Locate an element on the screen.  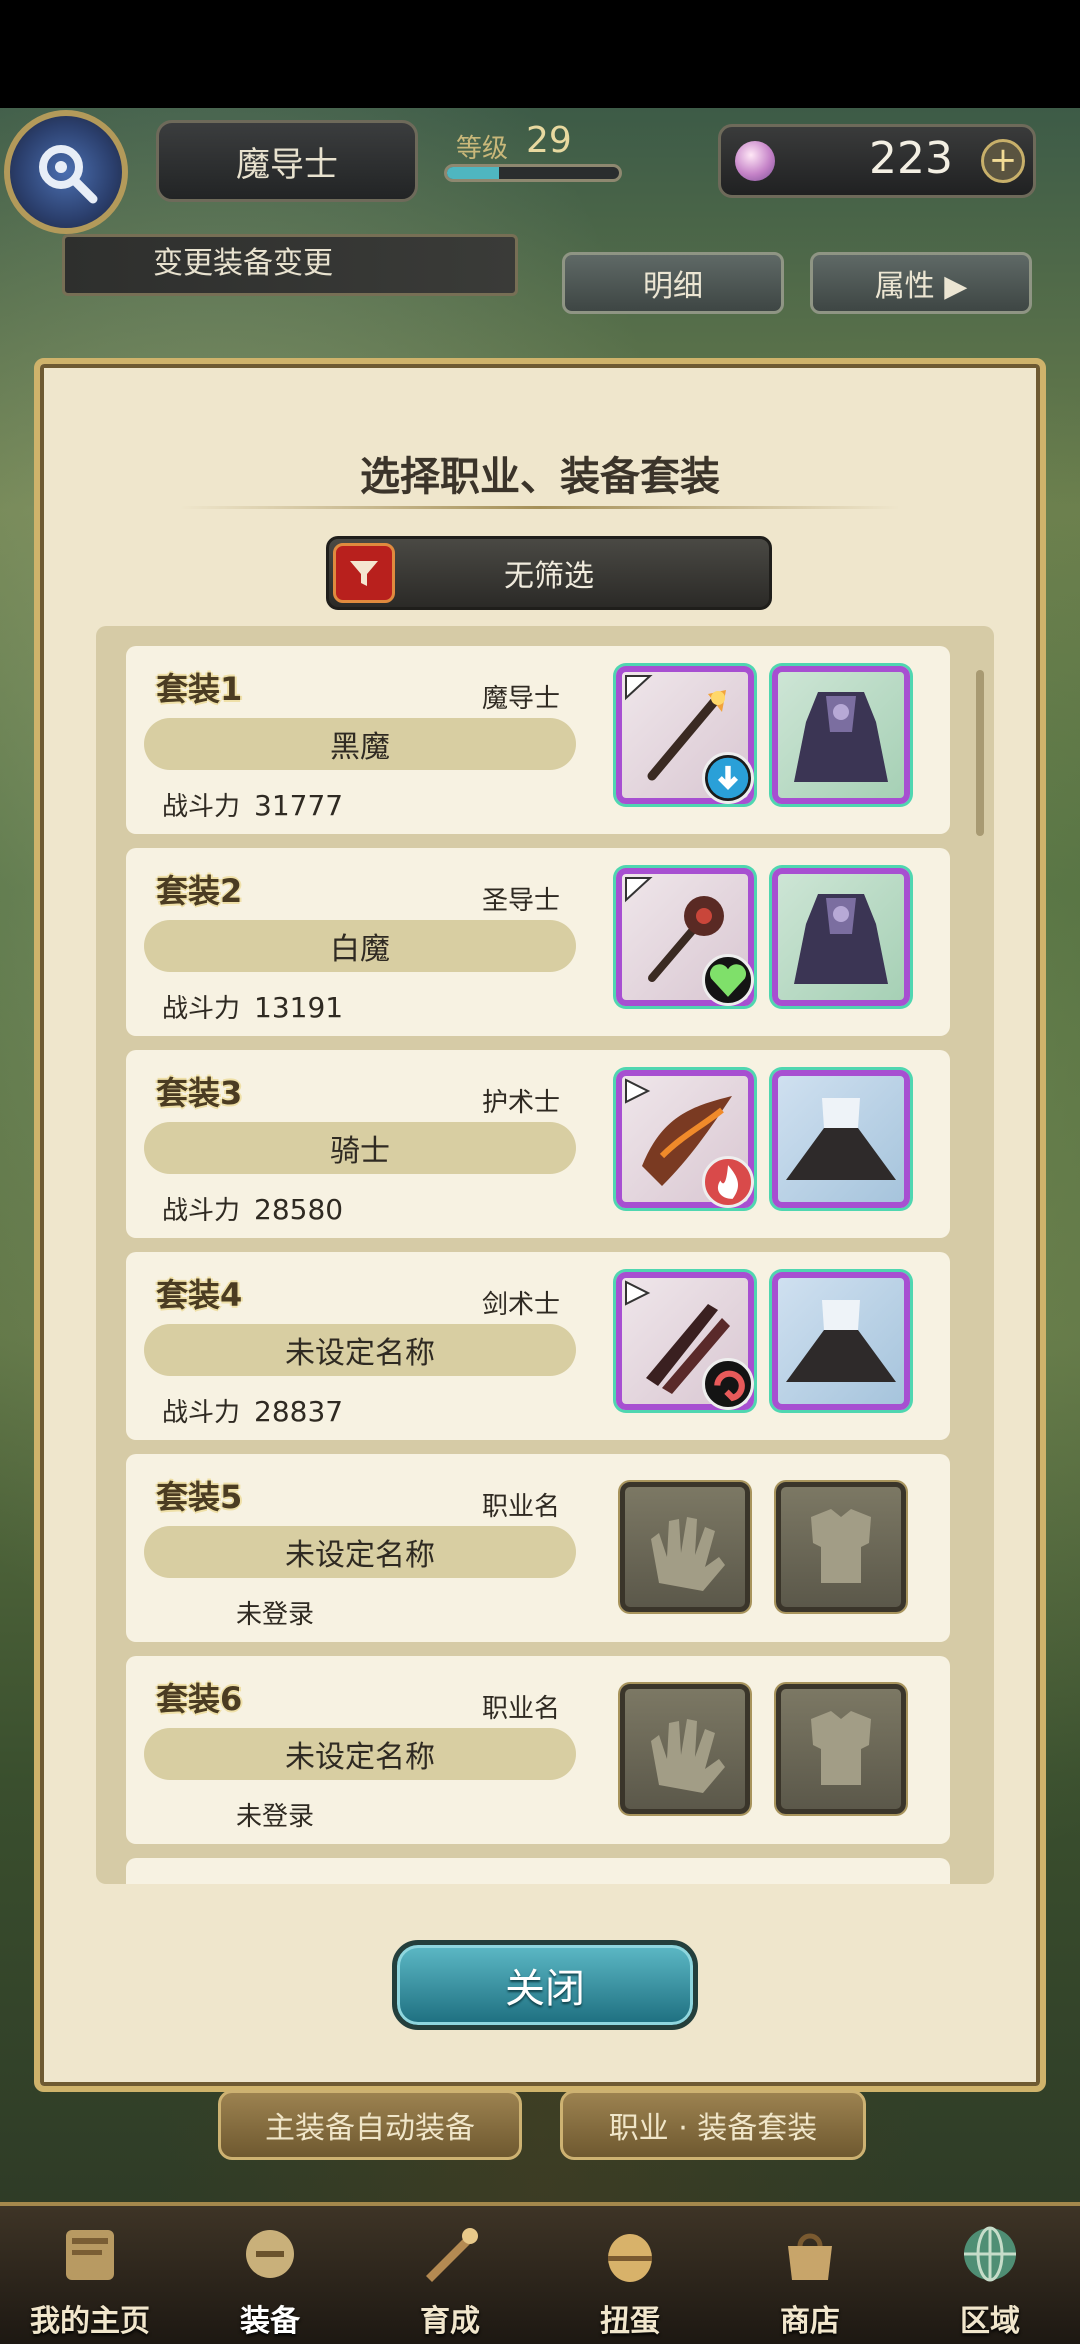
nav-equipment: 装备 is located at coordinates (270, 2275).